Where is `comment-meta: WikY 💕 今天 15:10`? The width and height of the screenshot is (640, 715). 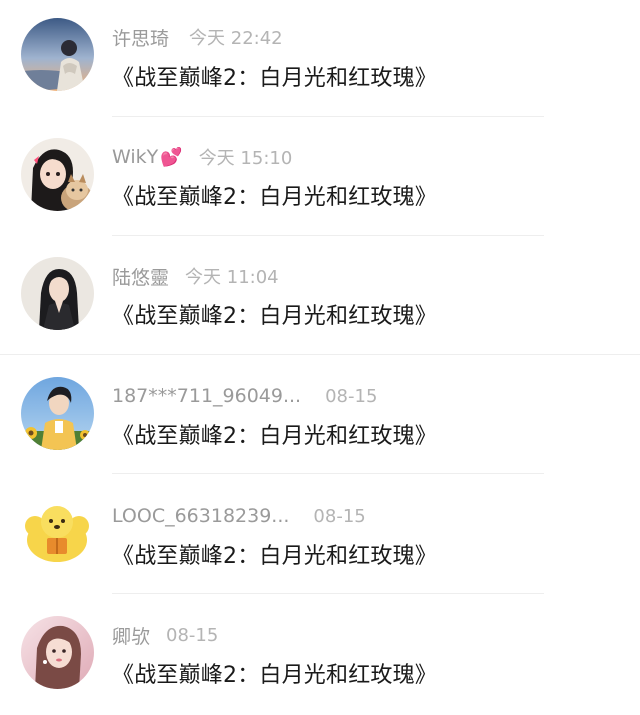 comment-meta: WikY 💕 今天 15:10 is located at coordinates (202, 157).